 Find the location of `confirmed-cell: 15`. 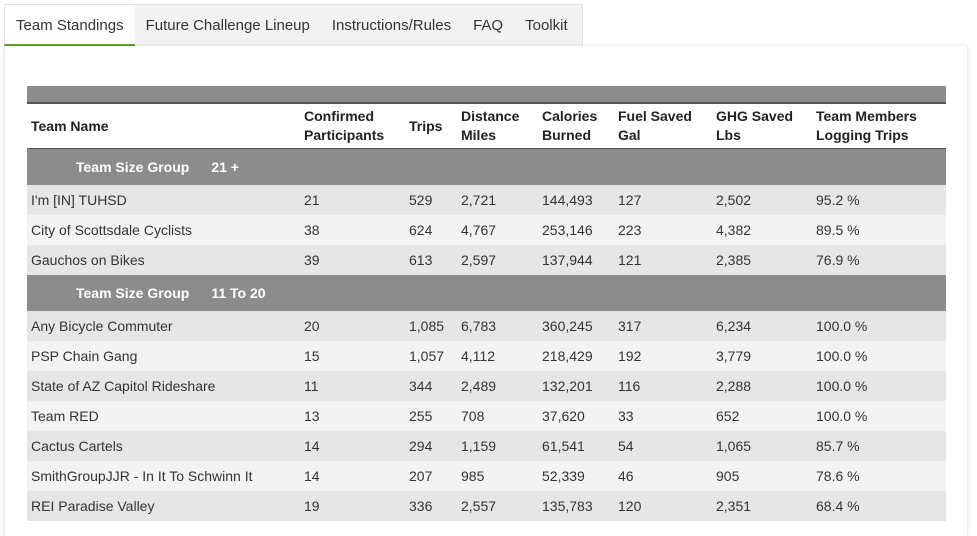

confirmed-cell: 15 is located at coordinates (352, 356).